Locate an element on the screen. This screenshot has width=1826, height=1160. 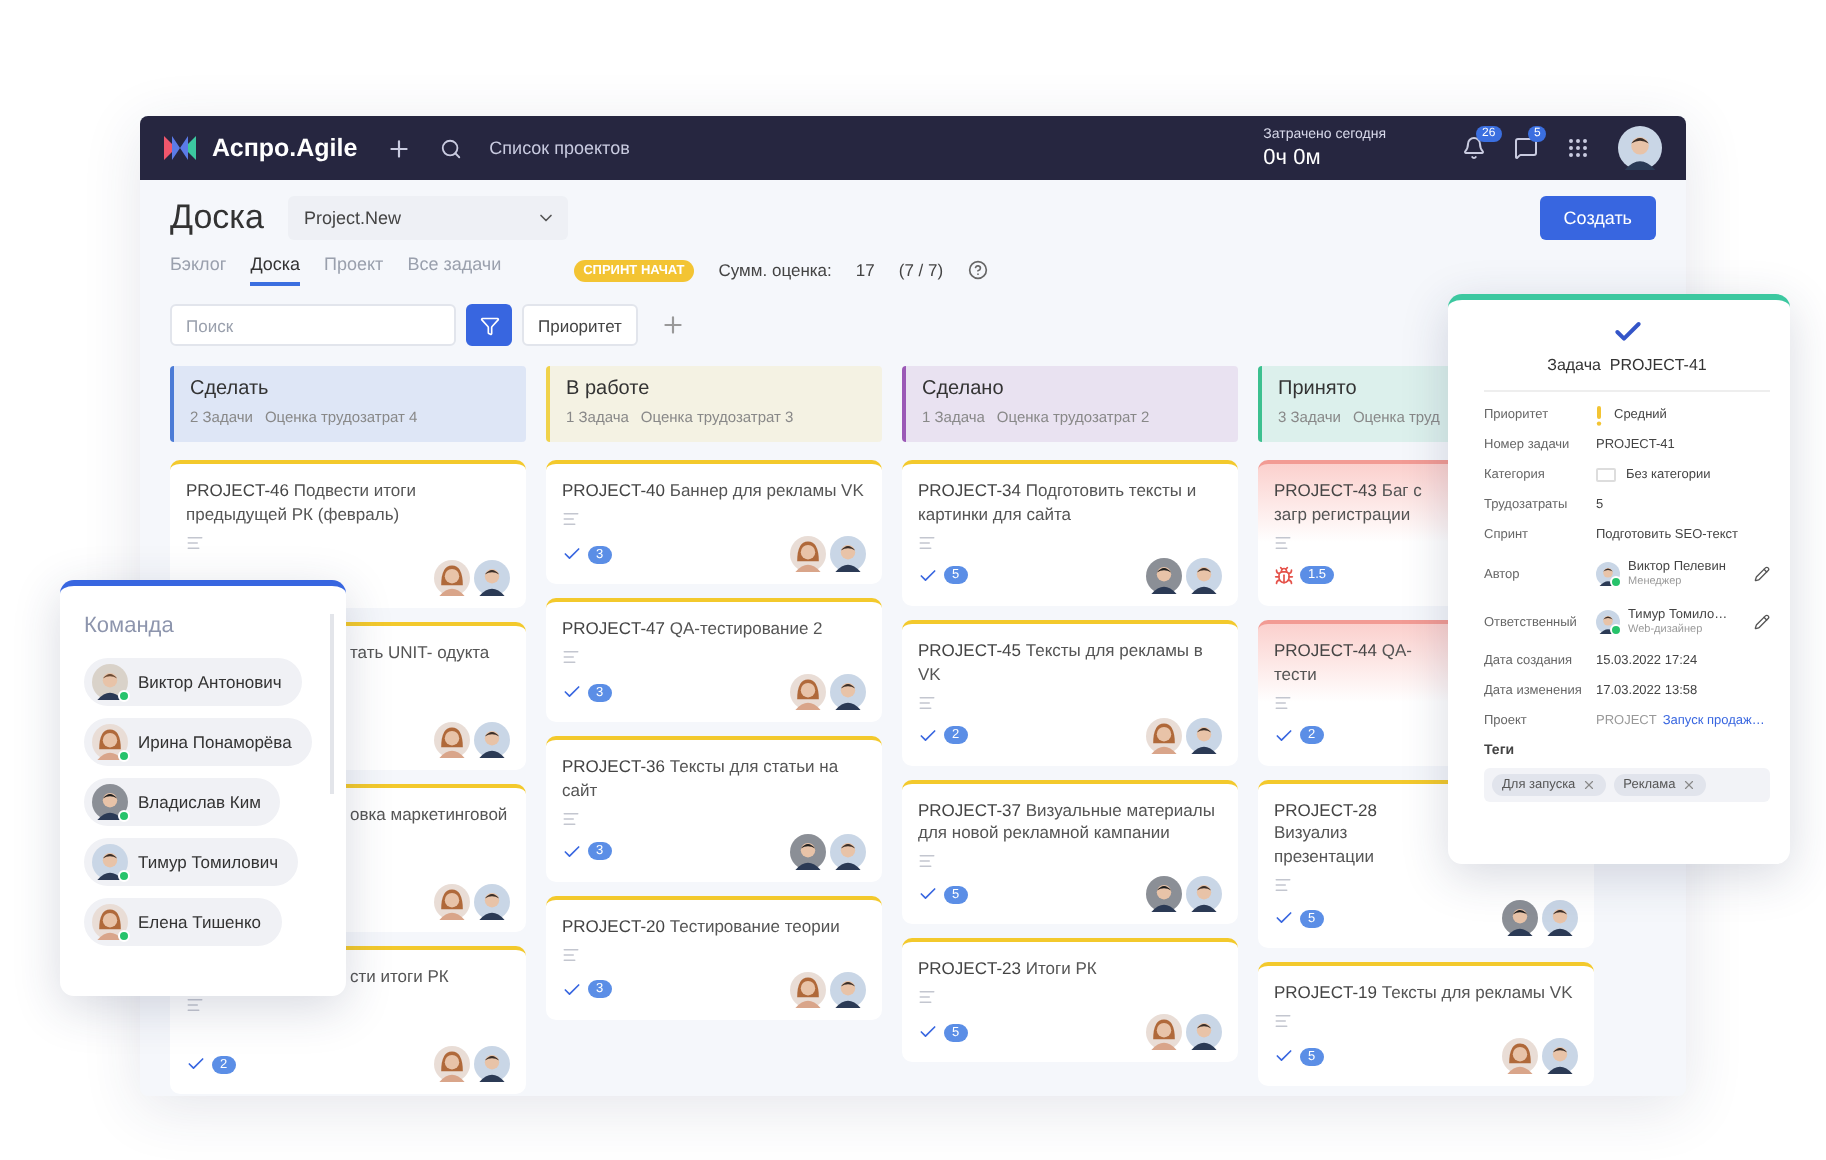
team-member: Виктор Антонович is located at coordinates (193, 682).